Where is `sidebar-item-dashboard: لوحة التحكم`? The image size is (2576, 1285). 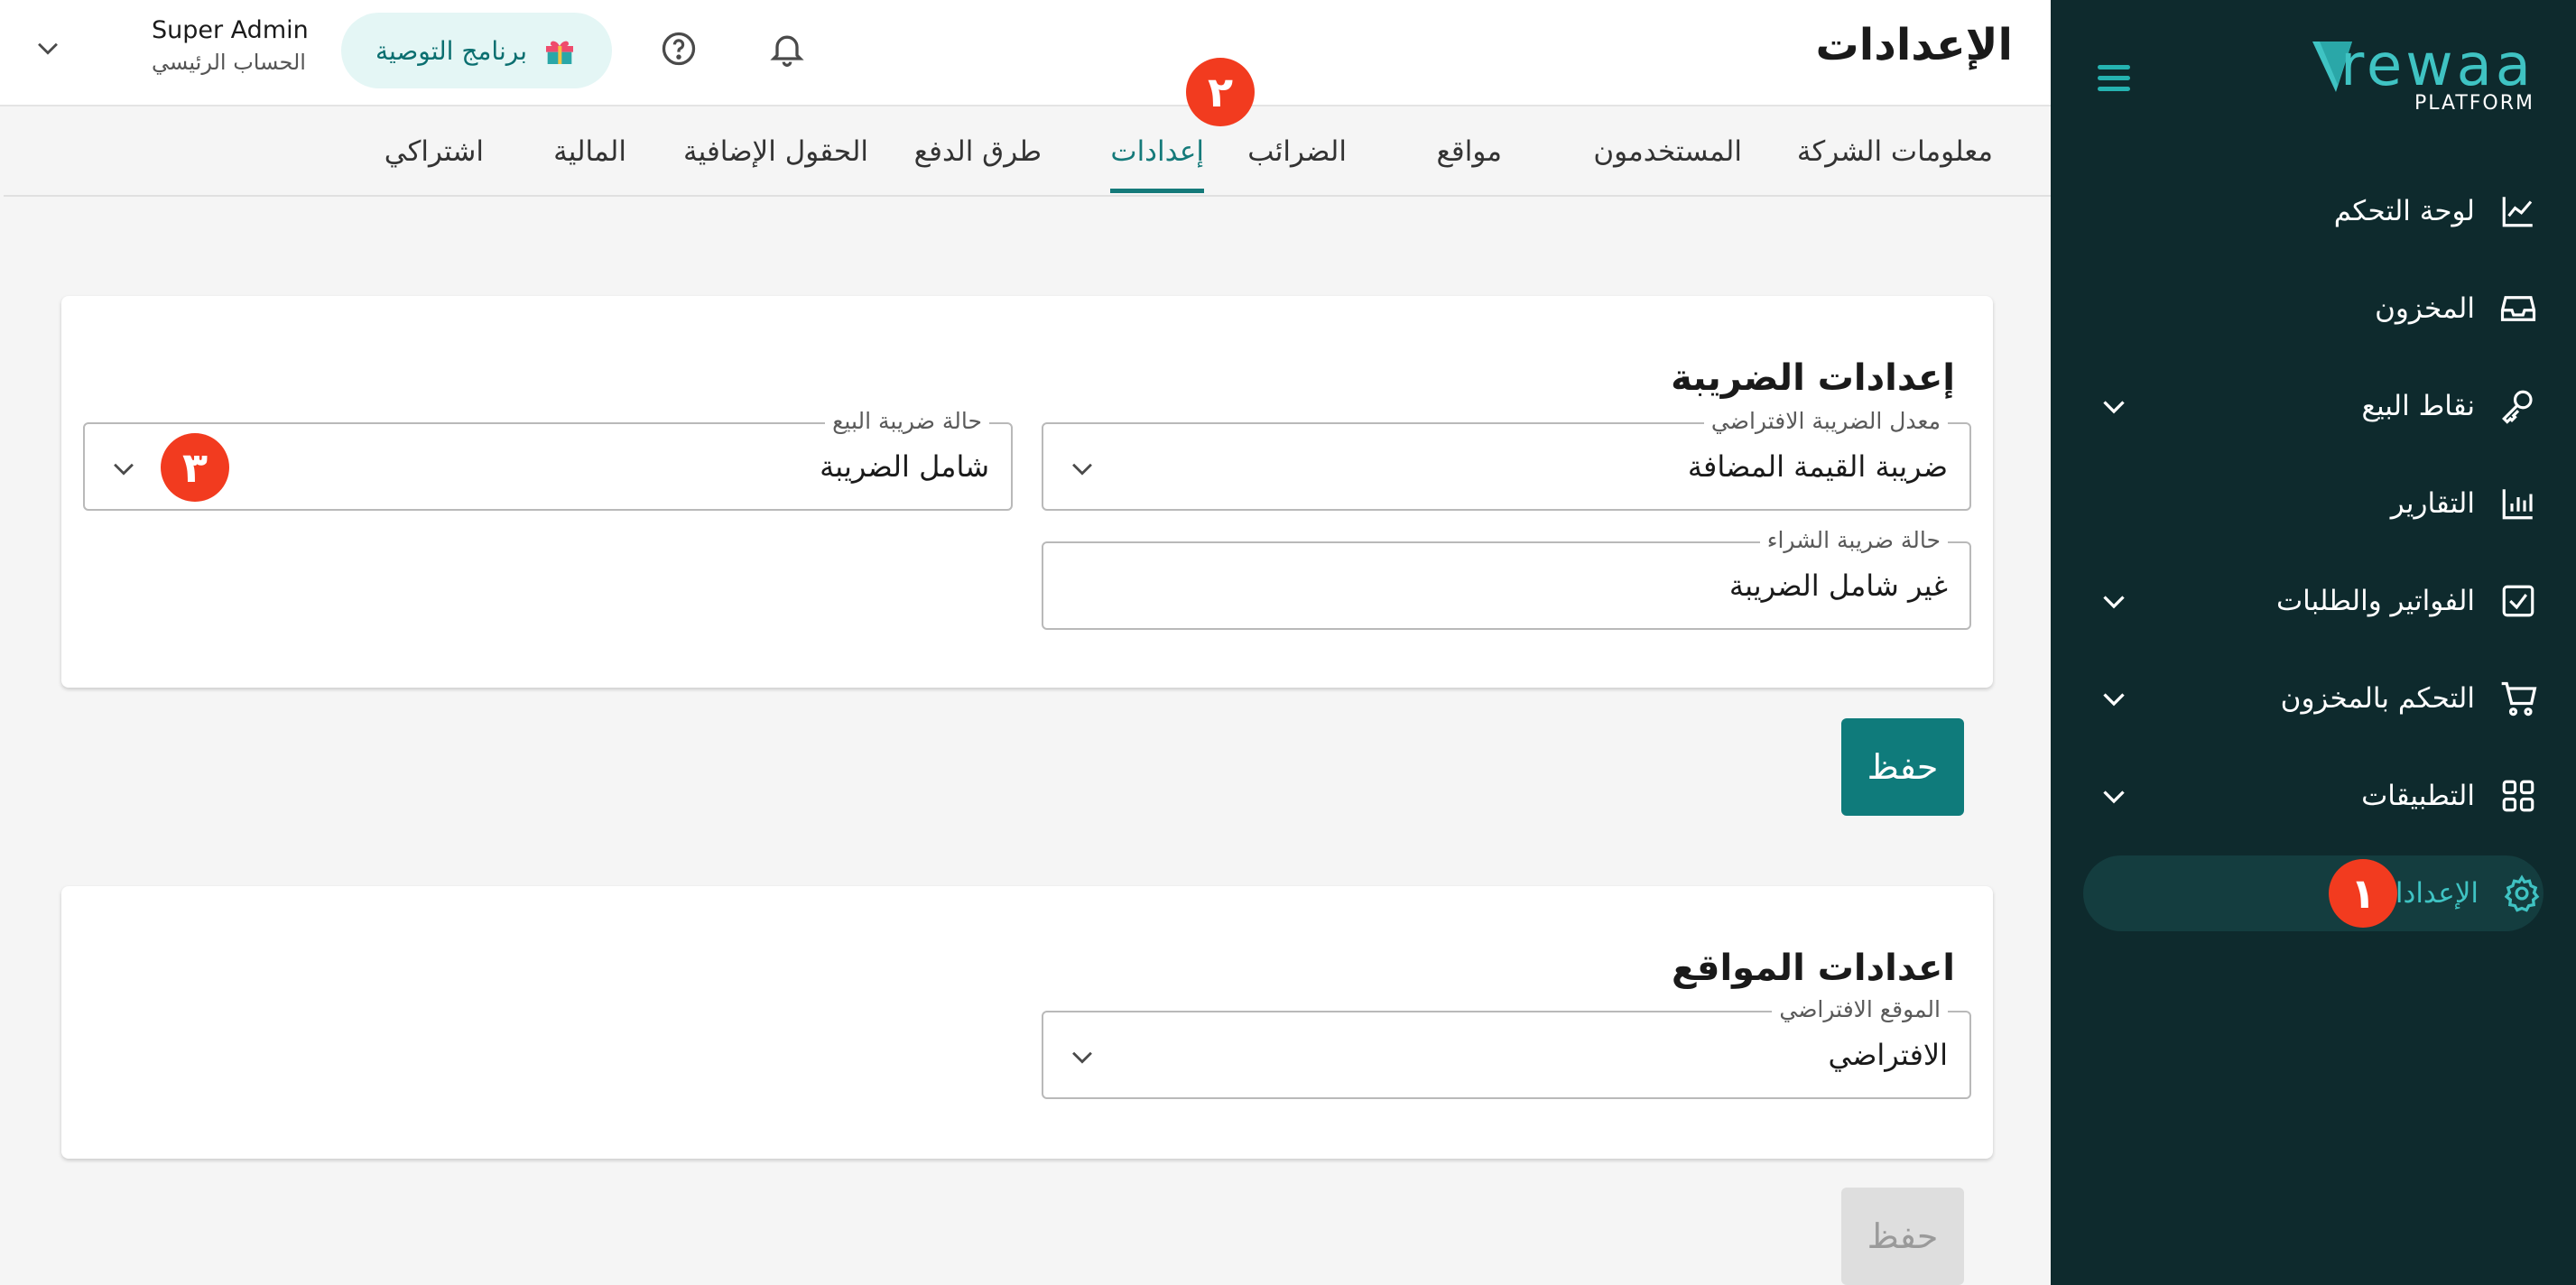 sidebar-item-dashboard: لوحة التحكم is located at coordinates (2313, 211).